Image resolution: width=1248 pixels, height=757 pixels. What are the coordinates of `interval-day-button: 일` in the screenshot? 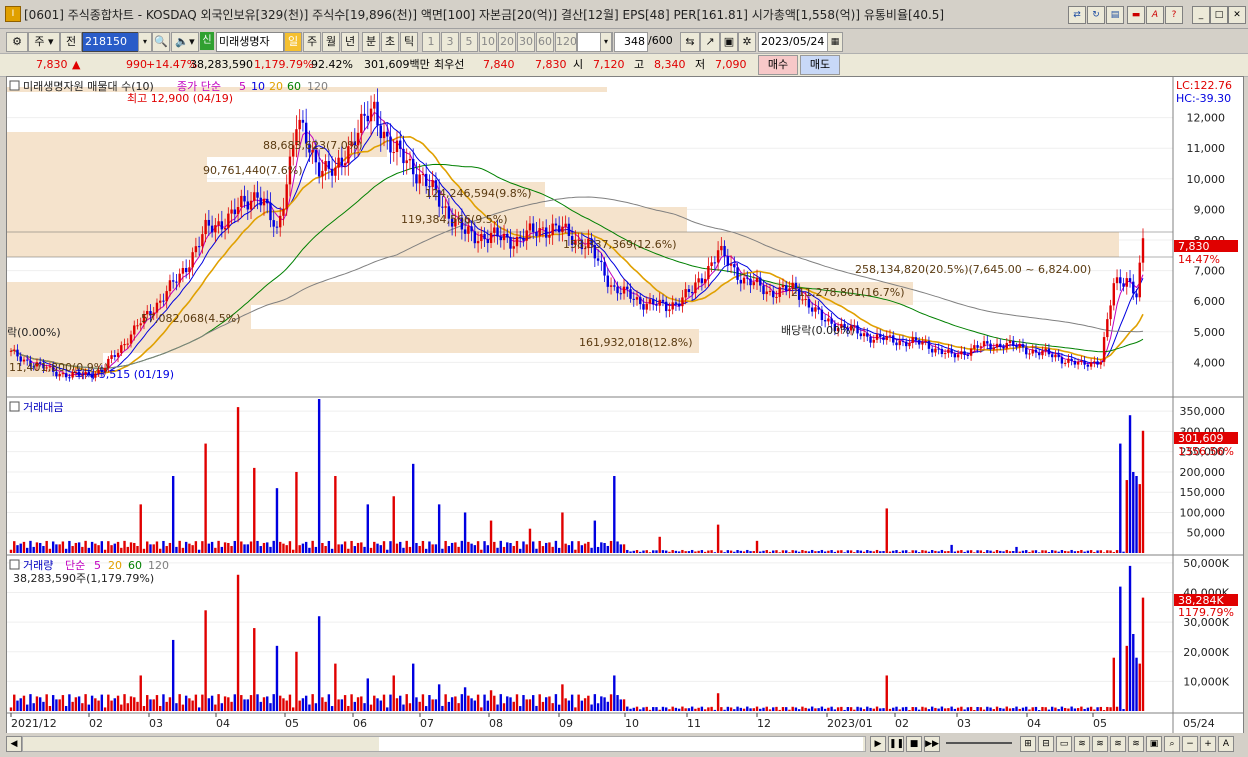 It's located at (293, 42).